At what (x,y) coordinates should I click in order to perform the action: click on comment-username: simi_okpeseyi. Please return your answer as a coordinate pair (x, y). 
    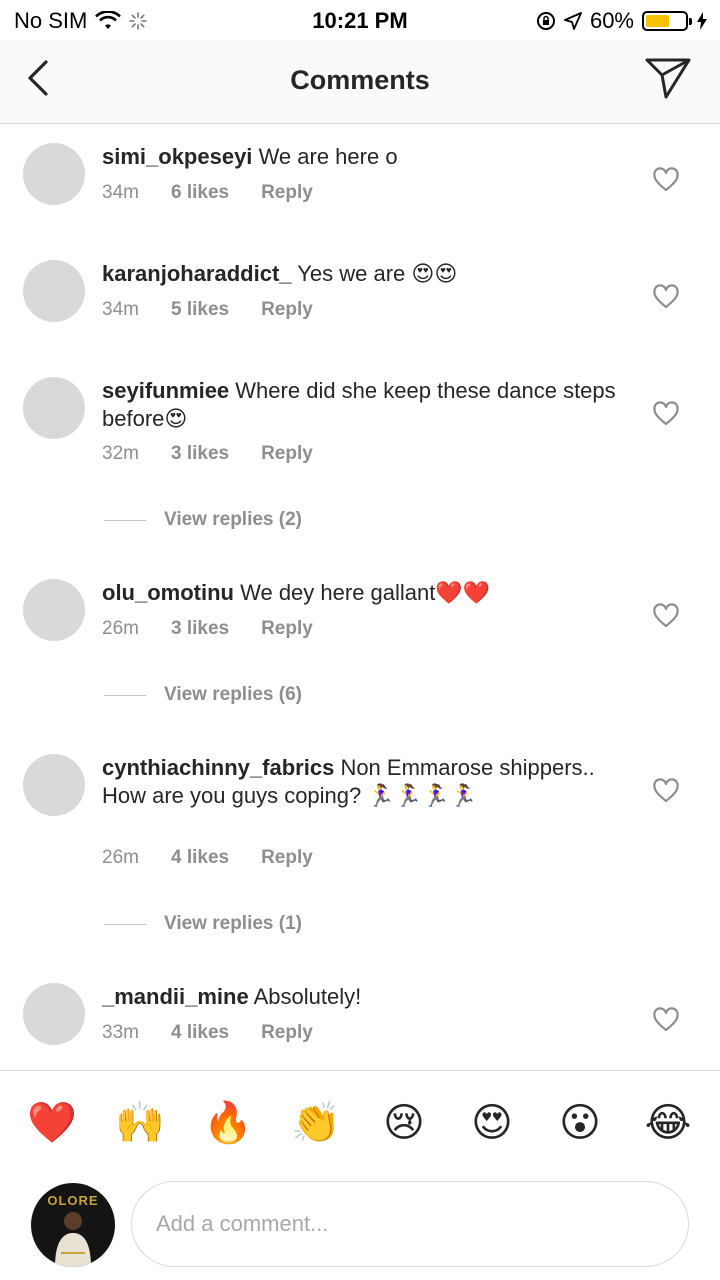
    Looking at the image, I should click on (177, 156).